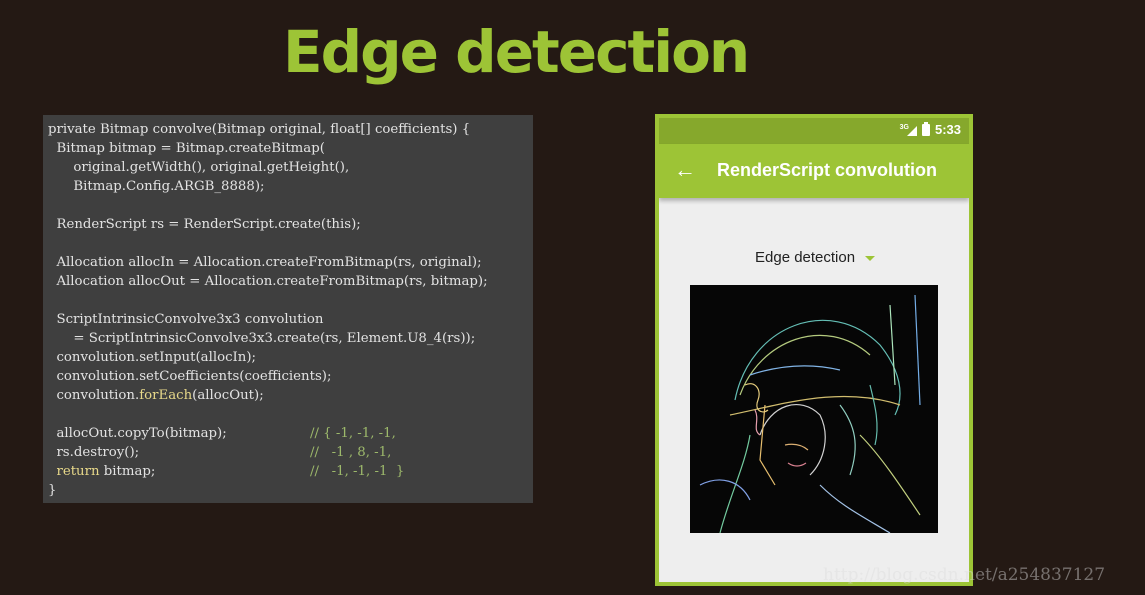 This screenshot has width=1145, height=595. I want to click on slide-title: Edge detection, so click(516, 52).